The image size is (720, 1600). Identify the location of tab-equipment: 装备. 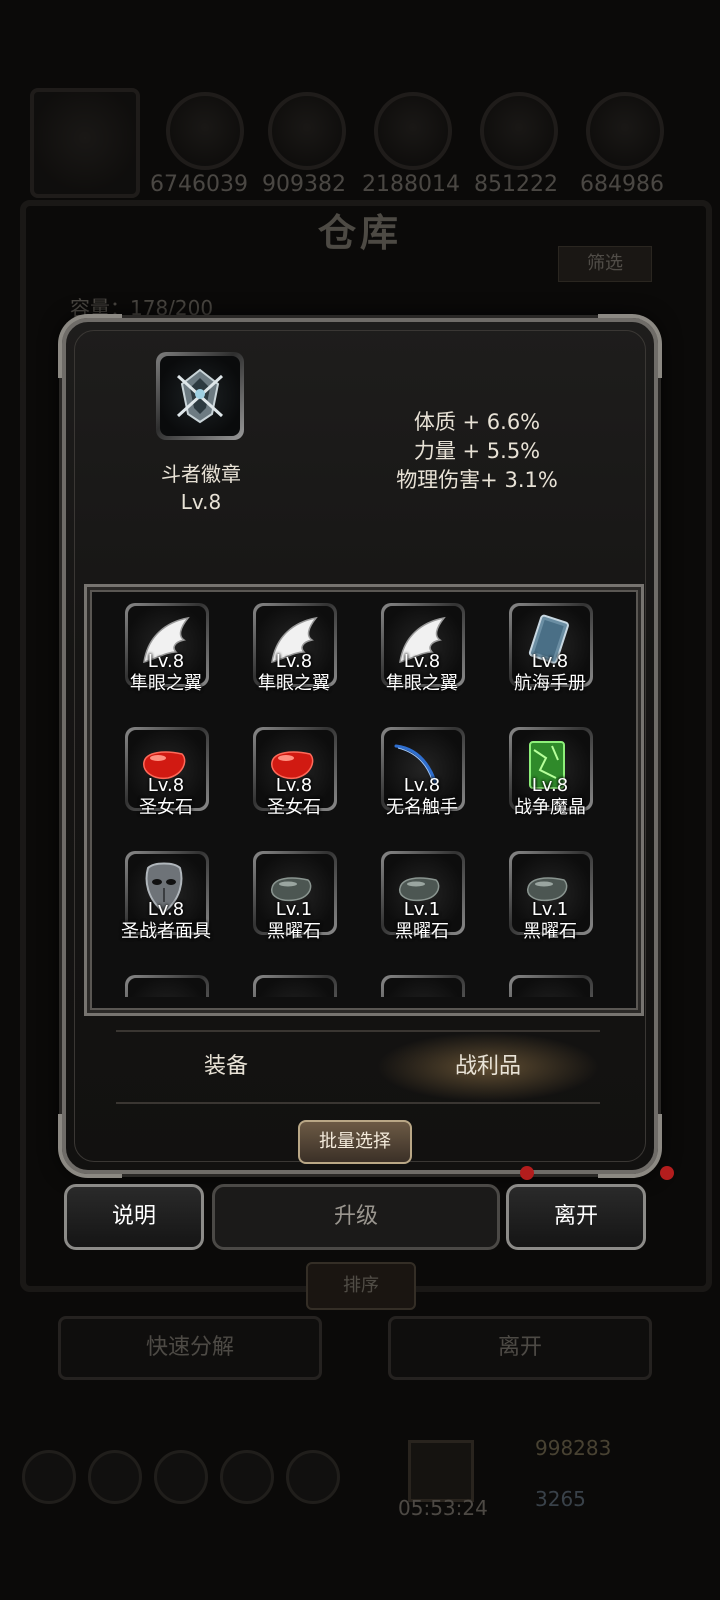
(226, 1067).